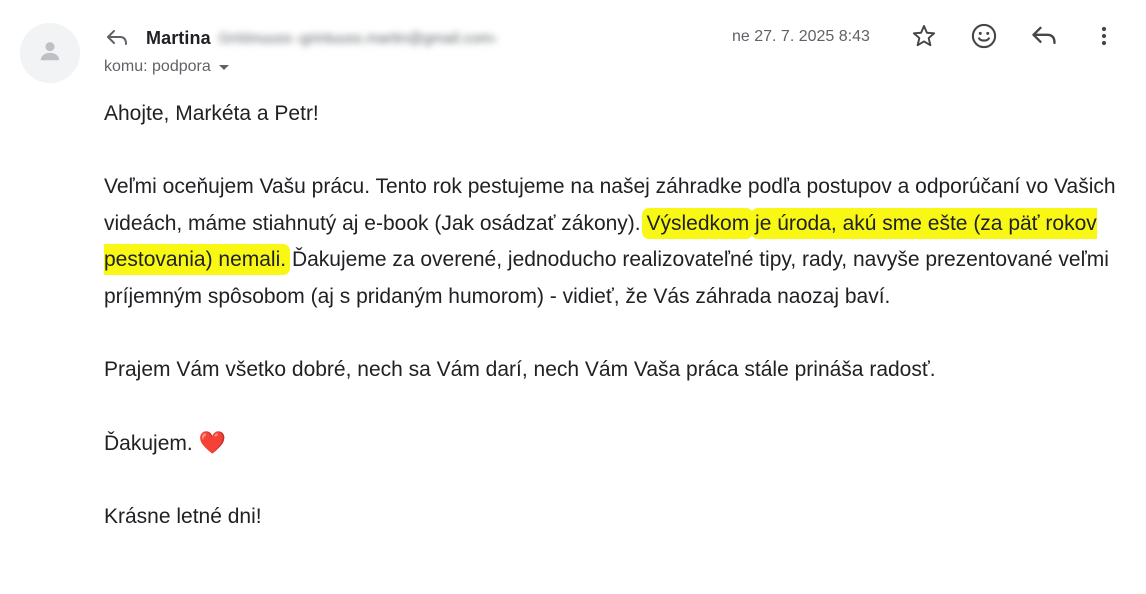  Describe the element at coordinates (117, 38) in the screenshot. I see `reply-arrow-icon` at that location.